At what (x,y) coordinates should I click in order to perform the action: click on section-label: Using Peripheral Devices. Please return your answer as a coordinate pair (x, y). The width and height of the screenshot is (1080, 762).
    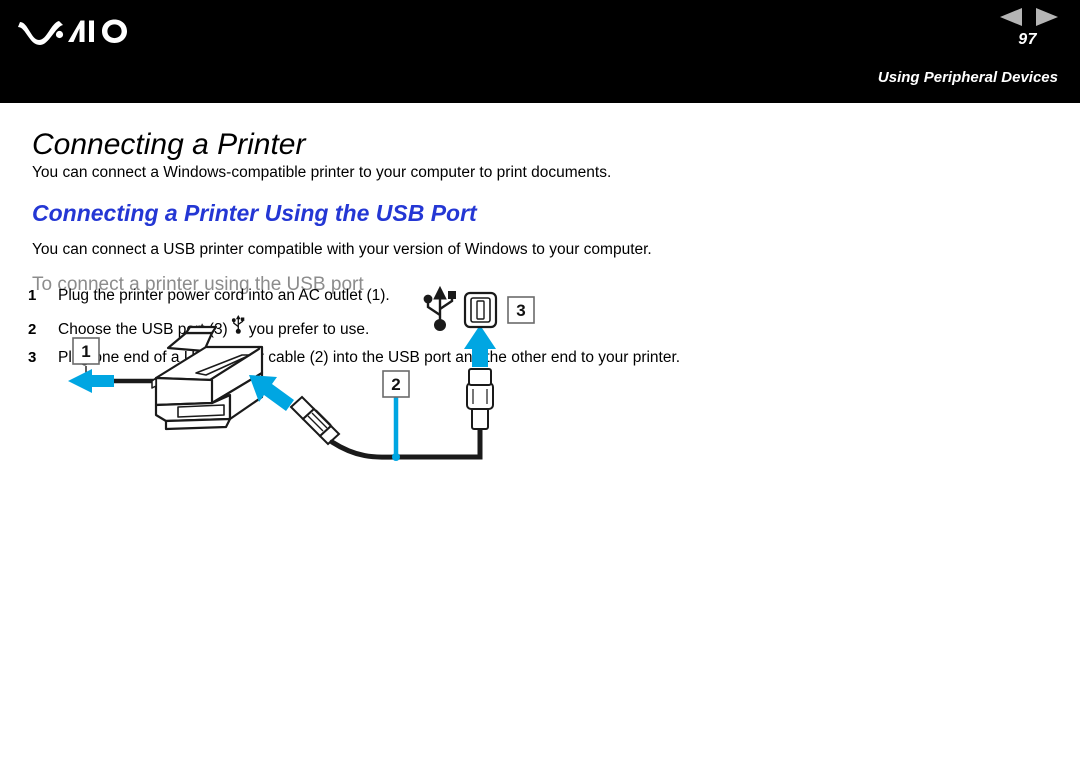
    Looking at the image, I should click on (967, 77).